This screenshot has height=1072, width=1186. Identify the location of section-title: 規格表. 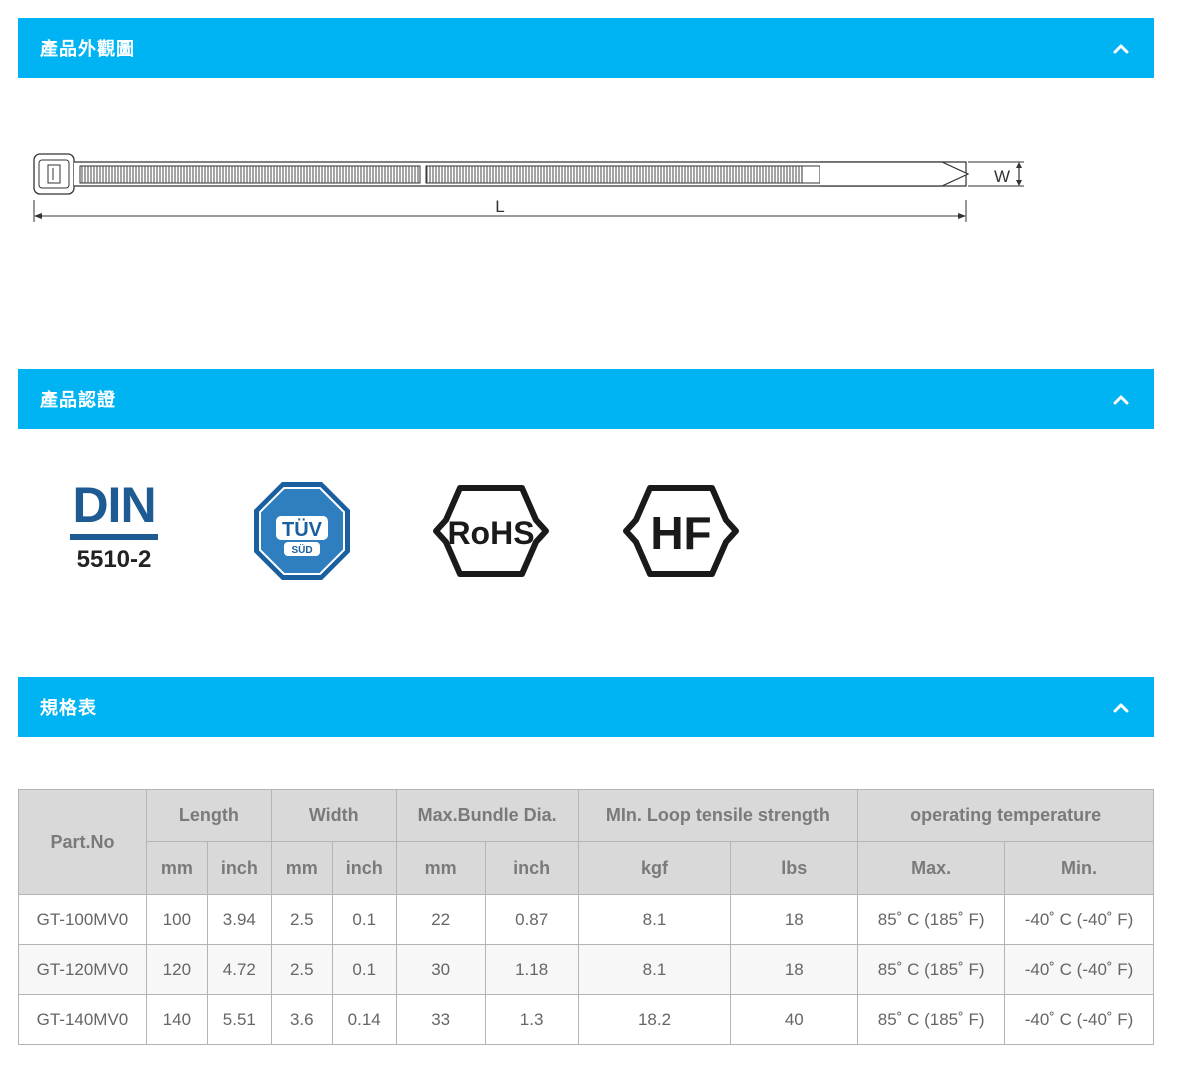
(68, 708).